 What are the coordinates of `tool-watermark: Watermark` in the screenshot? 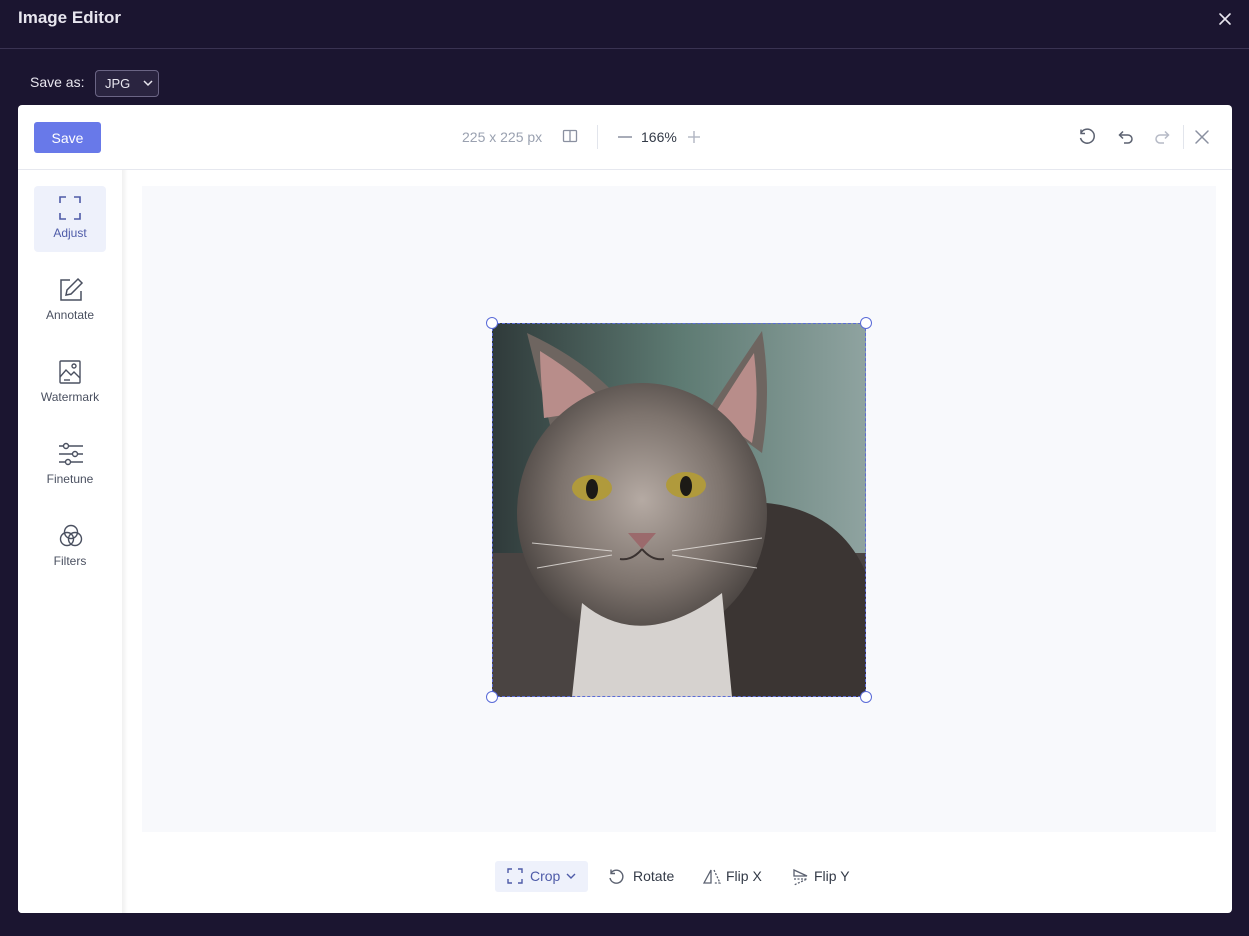 It's located at (70, 383).